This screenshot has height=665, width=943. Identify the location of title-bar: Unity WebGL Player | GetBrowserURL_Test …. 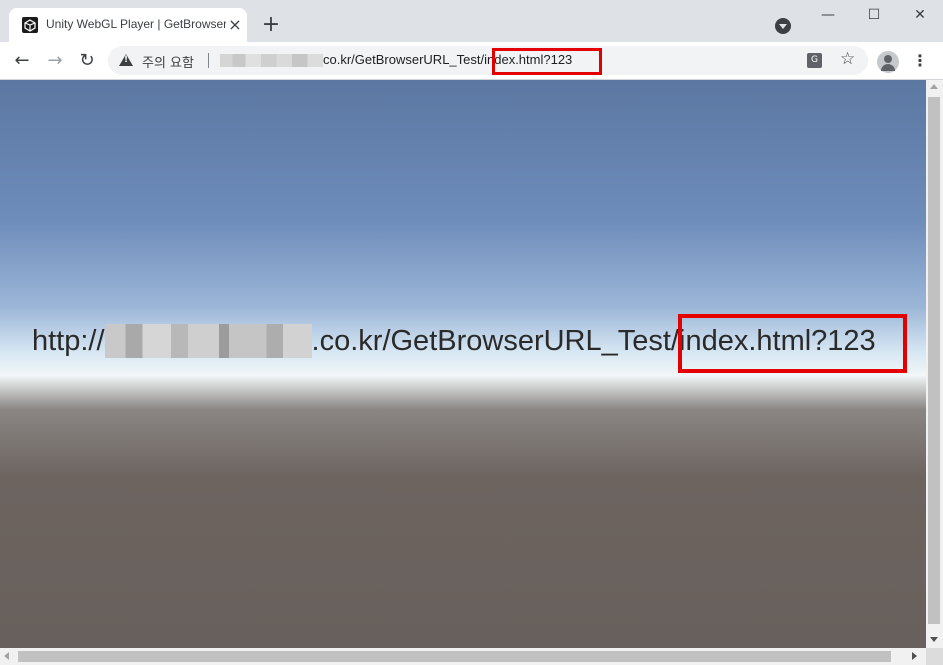
(471, 21).